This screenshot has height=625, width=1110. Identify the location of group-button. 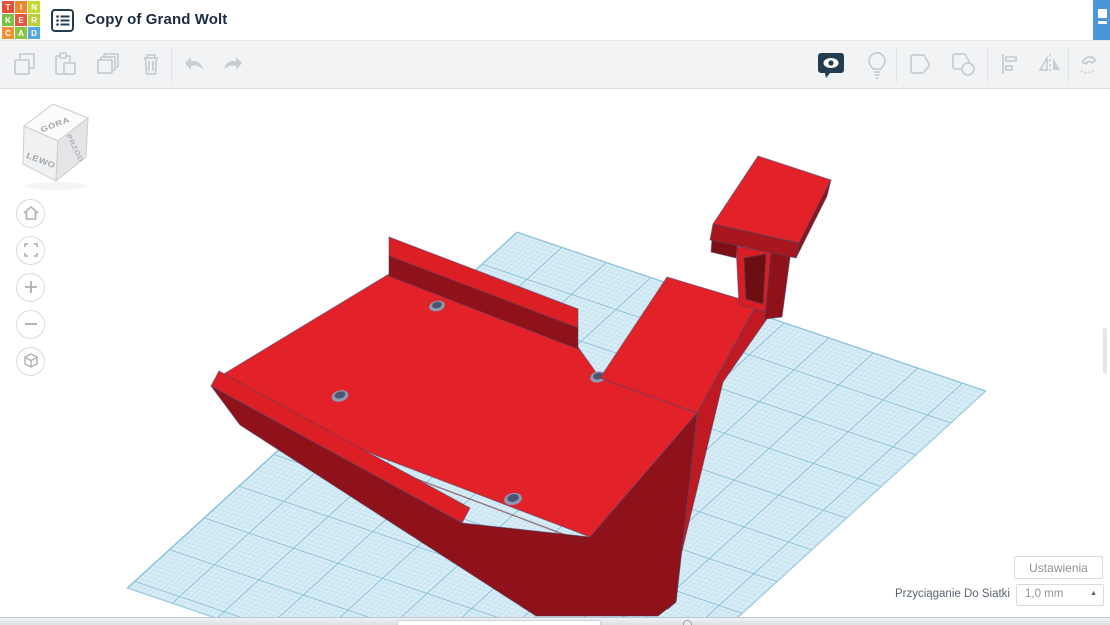
(921, 65).